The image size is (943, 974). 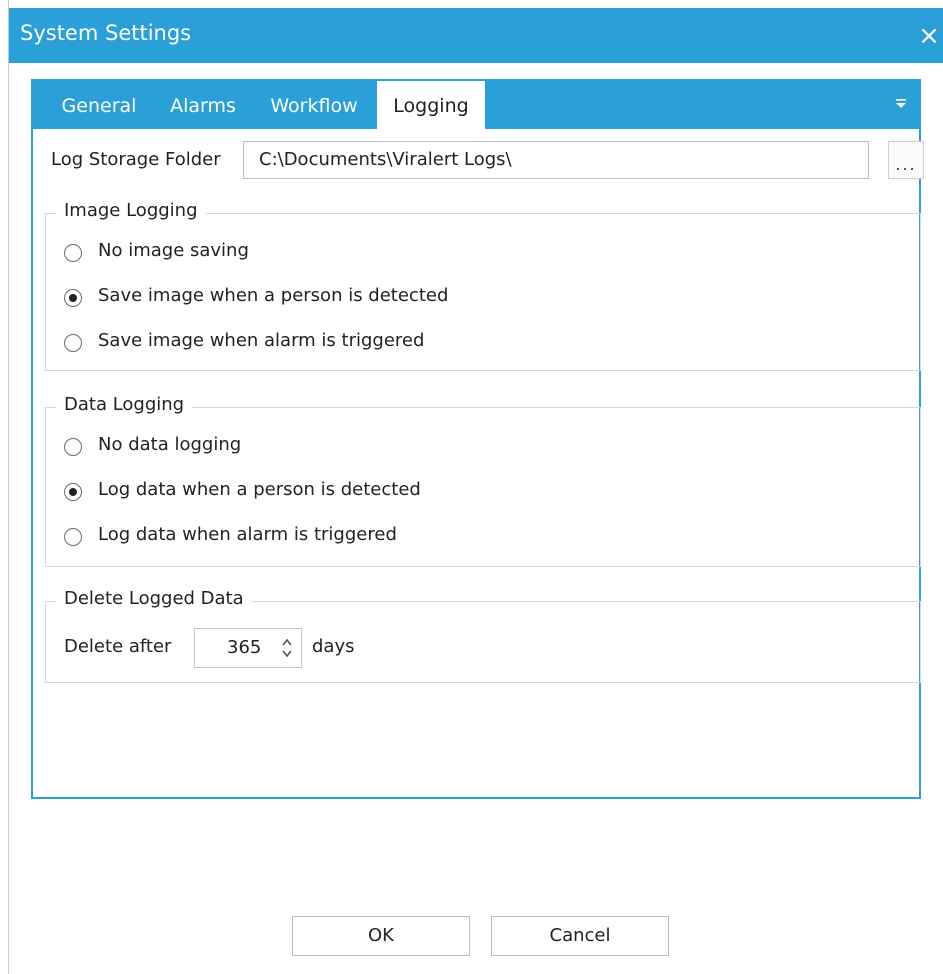 What do you see at coordinates (136, 159) in the screenshot?
I see `log-storage-label: Log Storage Folder` at bounding box center [136, 159].